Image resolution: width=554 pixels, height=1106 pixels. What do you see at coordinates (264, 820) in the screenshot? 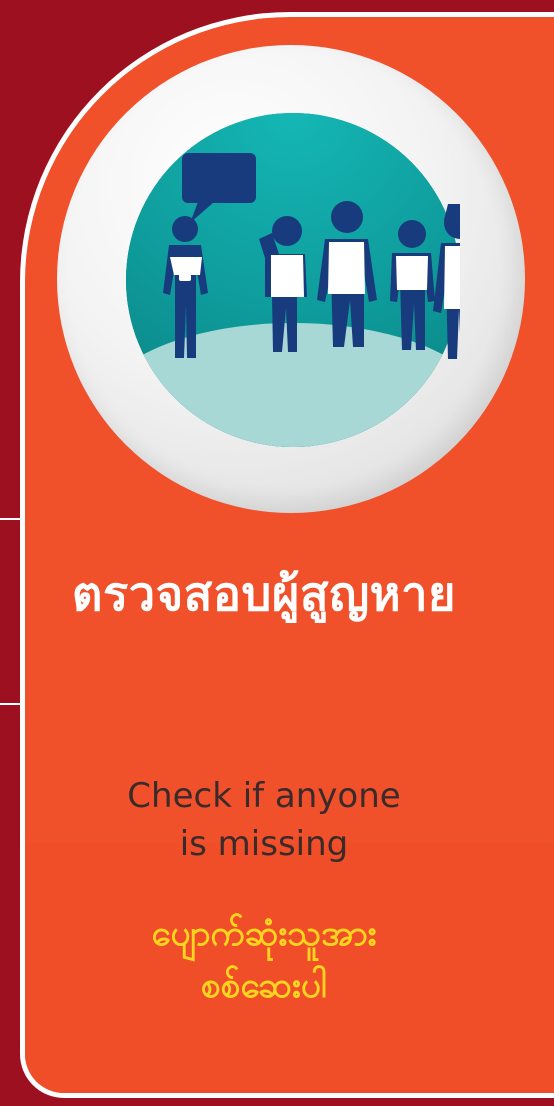
I see `english-instruction: Check if anyone is missing` at bounding box center [264, 820].